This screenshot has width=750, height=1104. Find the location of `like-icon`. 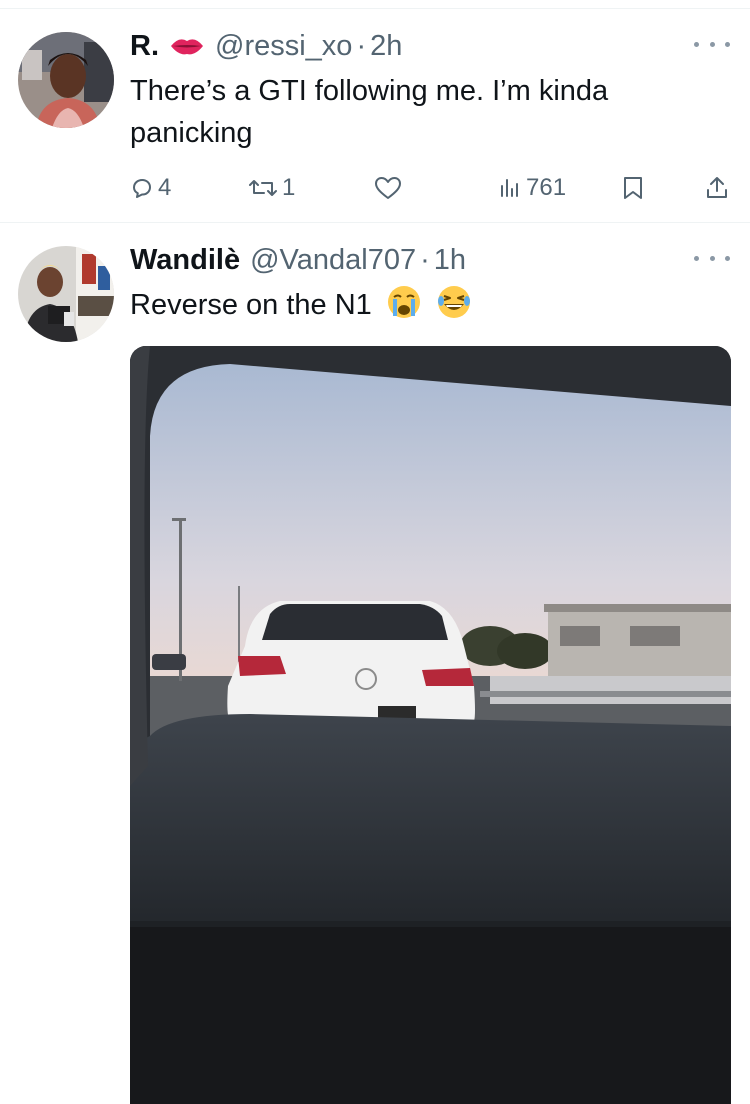

like-icon is located at coordinates (388, 188).